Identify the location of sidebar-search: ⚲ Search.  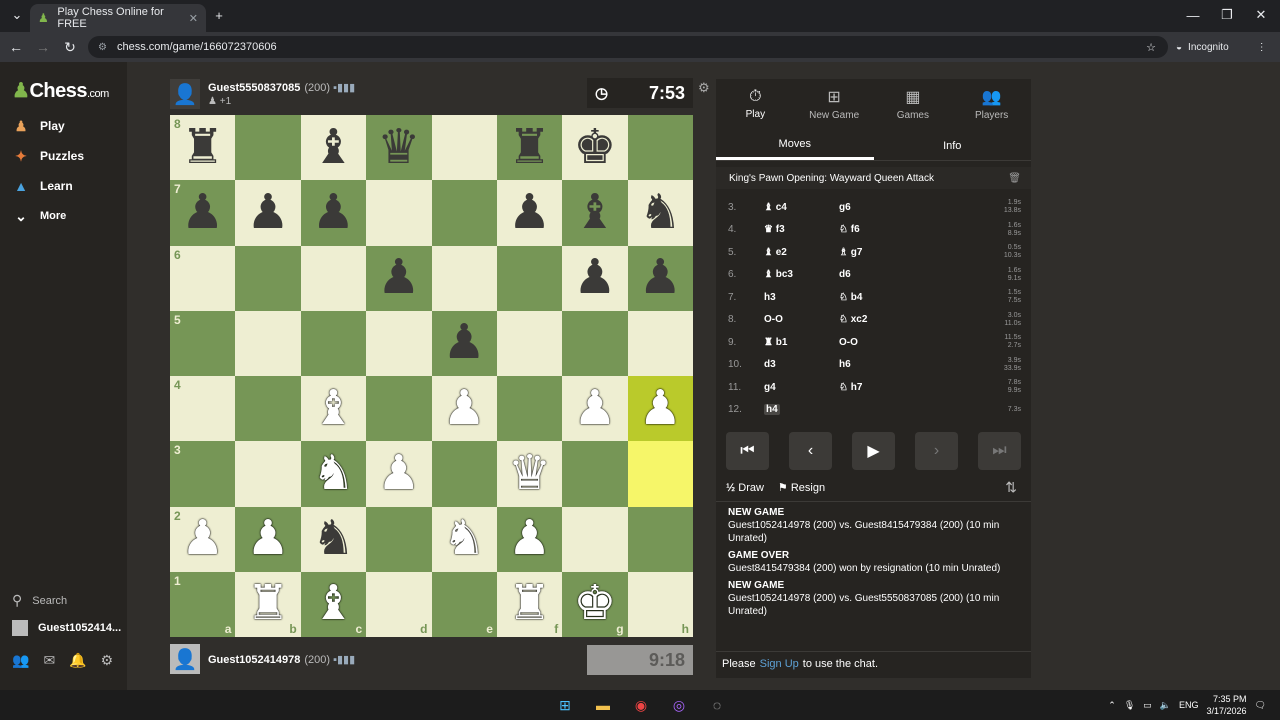
(39, 600).